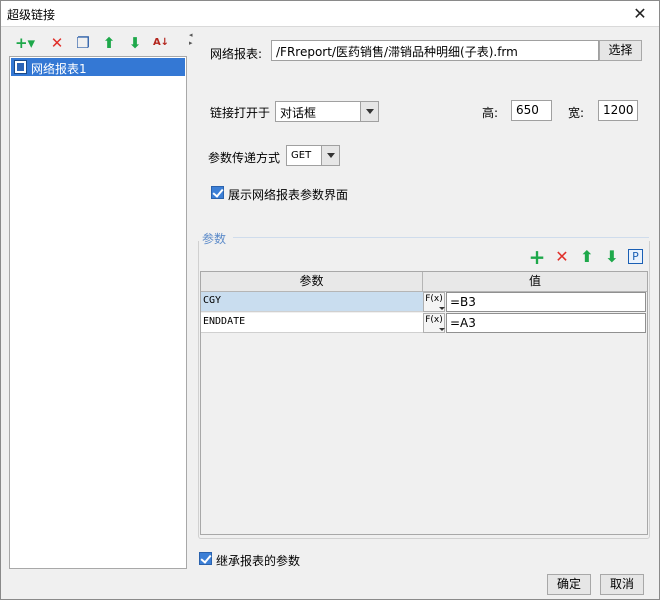  I want to click on report-icon, so click(20, 67).